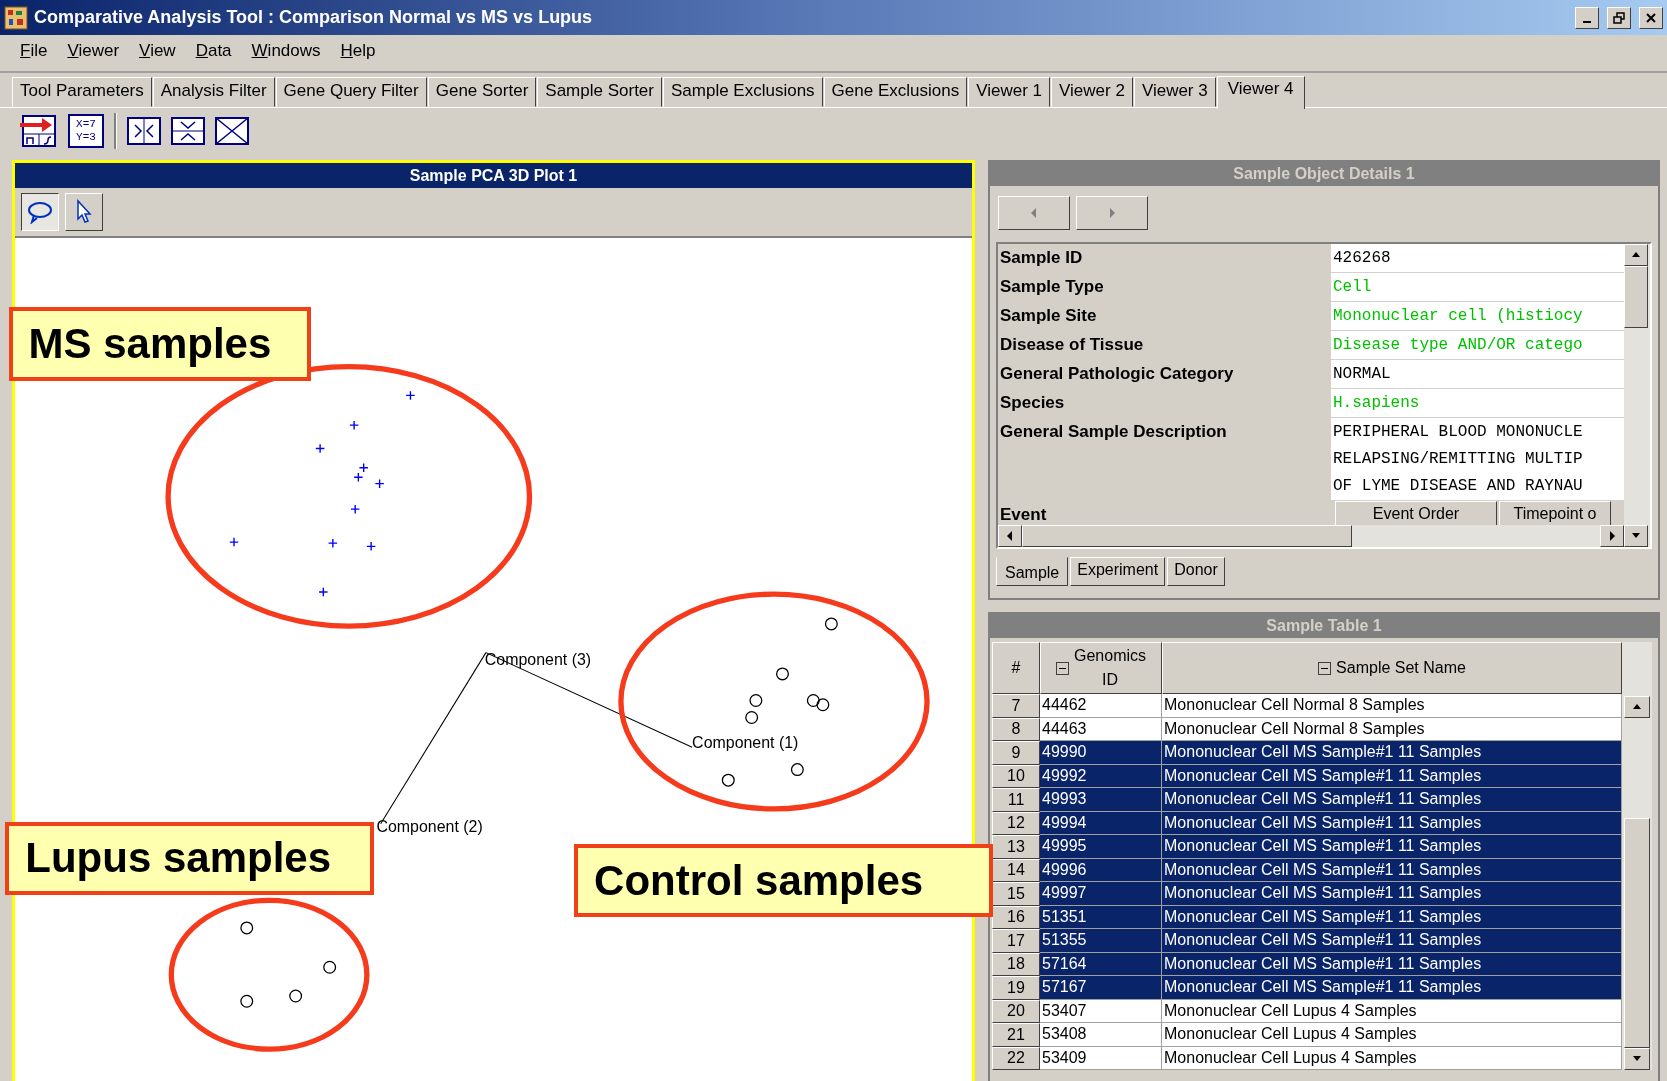  What do you see at coordinates (1112, 213) in the screenshot?
I see `next-button` at bounding box center [1112, 213].